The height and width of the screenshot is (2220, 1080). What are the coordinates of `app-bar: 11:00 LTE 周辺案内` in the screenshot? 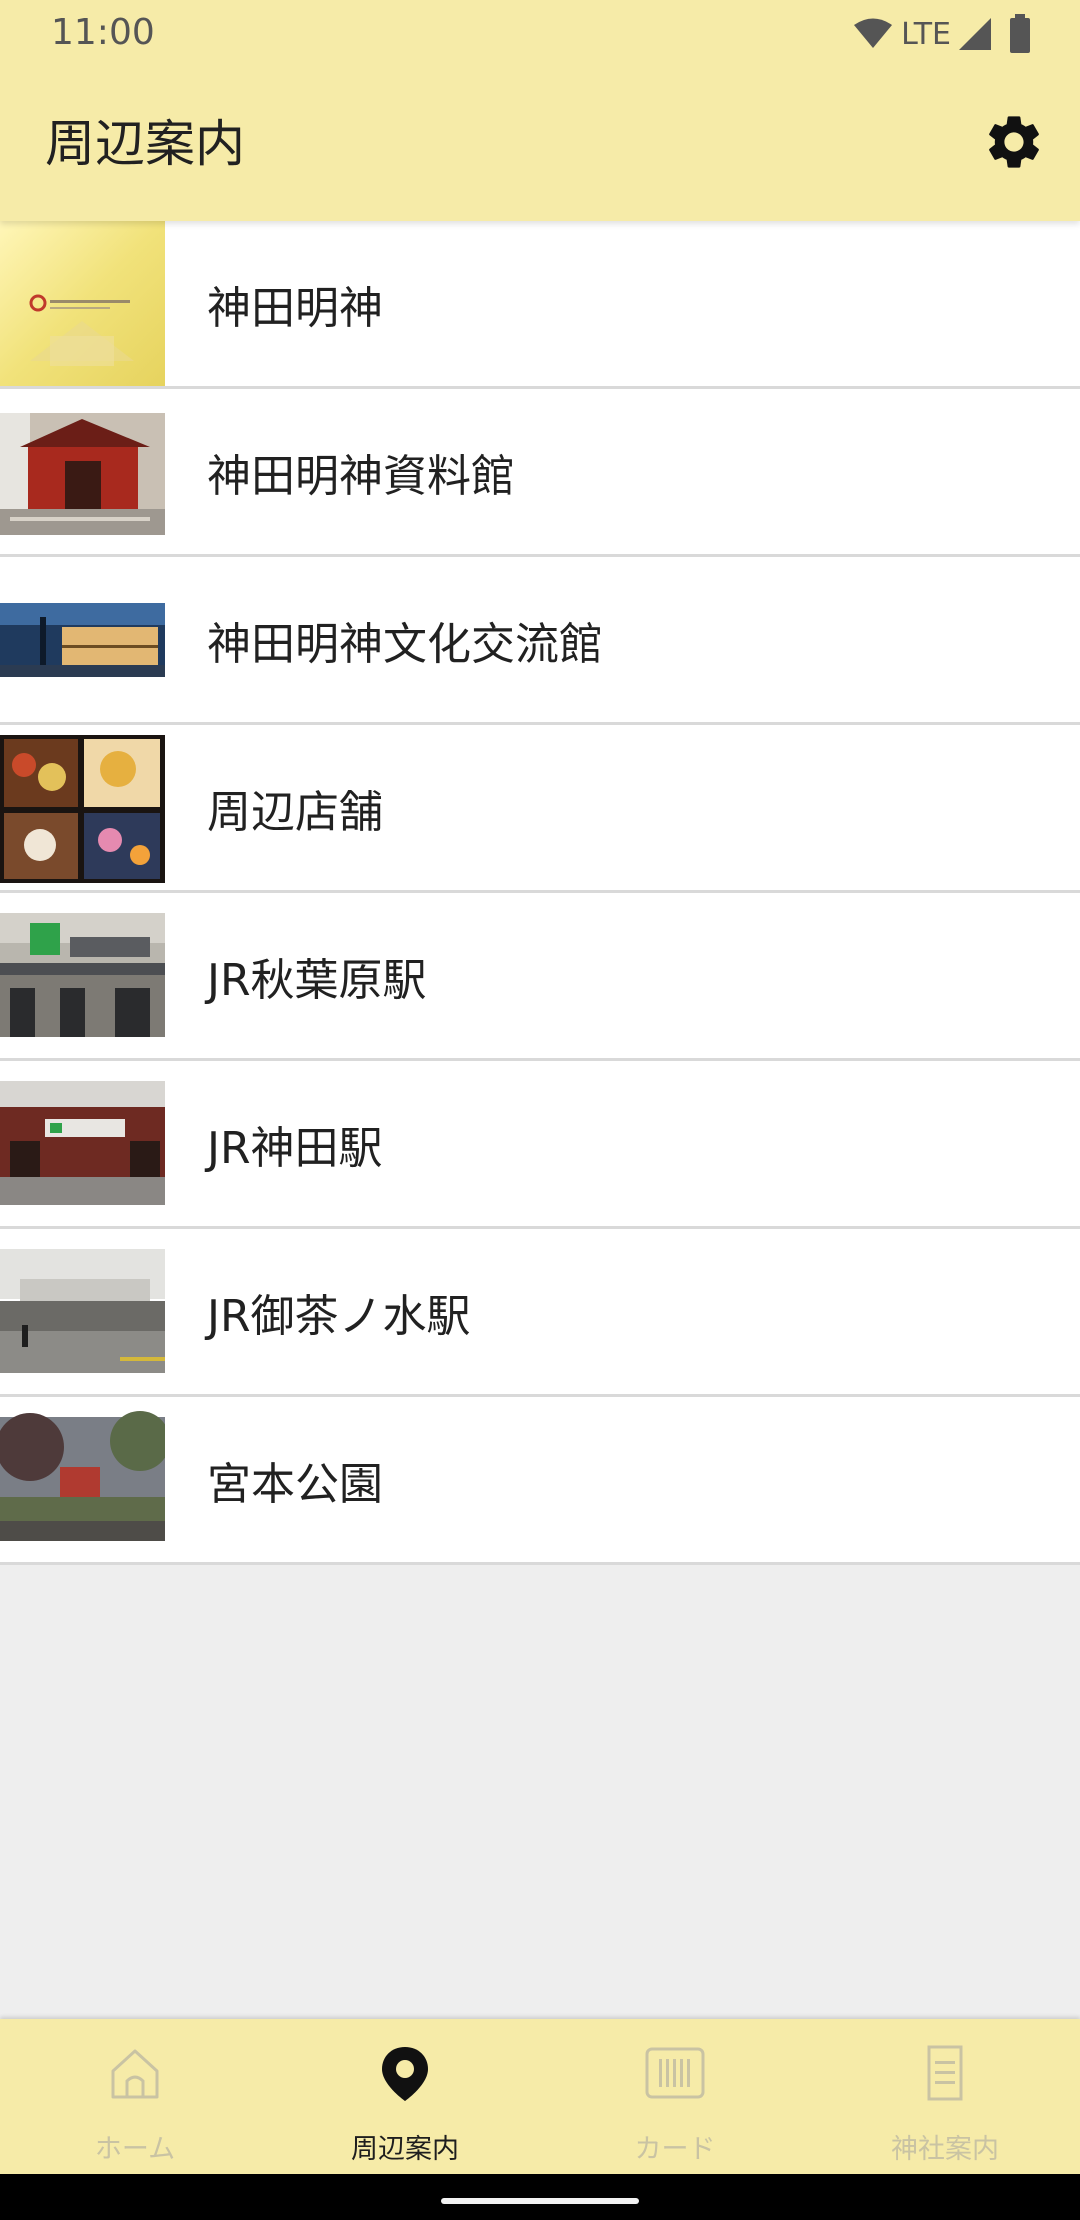 It's located at (540, 110).